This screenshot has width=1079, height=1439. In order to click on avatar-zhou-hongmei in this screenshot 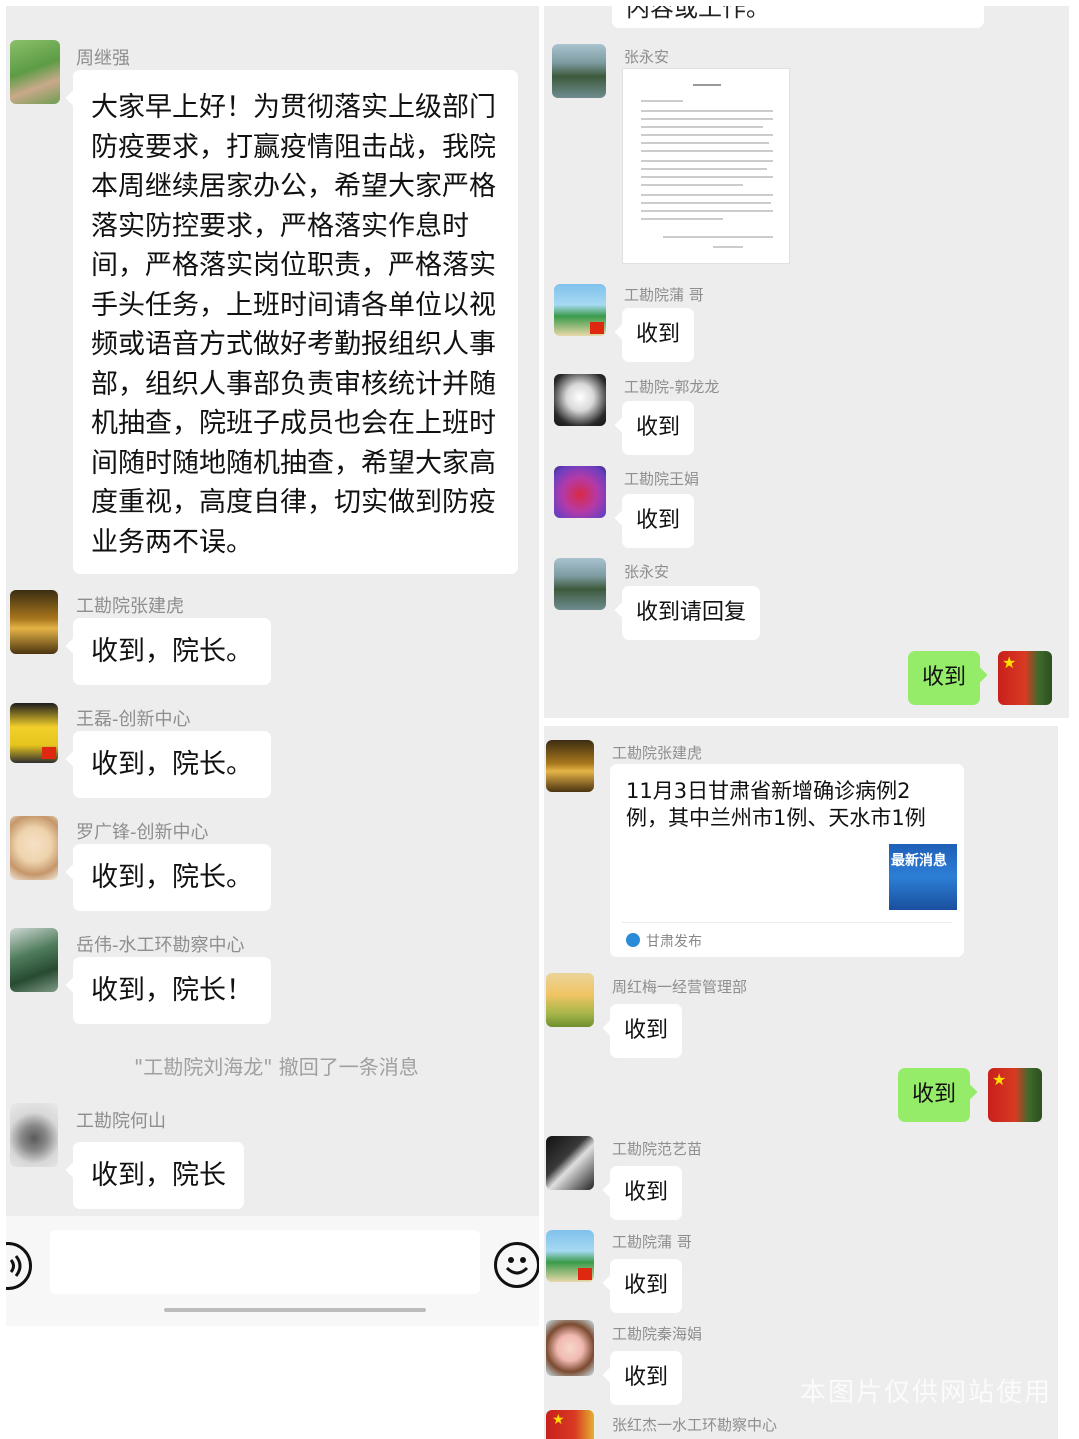, I will do `click(570, 1000)`.